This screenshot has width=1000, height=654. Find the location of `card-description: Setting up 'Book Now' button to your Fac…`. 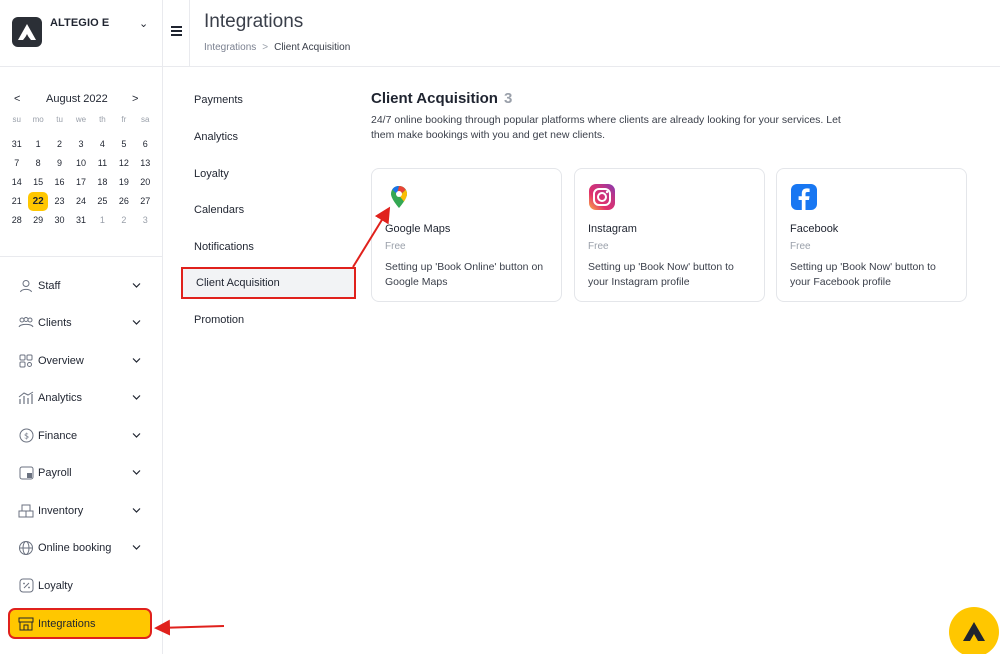

card-description: Setting up 'Book Now' button to your Fac… is located at coordinates (863, 274).